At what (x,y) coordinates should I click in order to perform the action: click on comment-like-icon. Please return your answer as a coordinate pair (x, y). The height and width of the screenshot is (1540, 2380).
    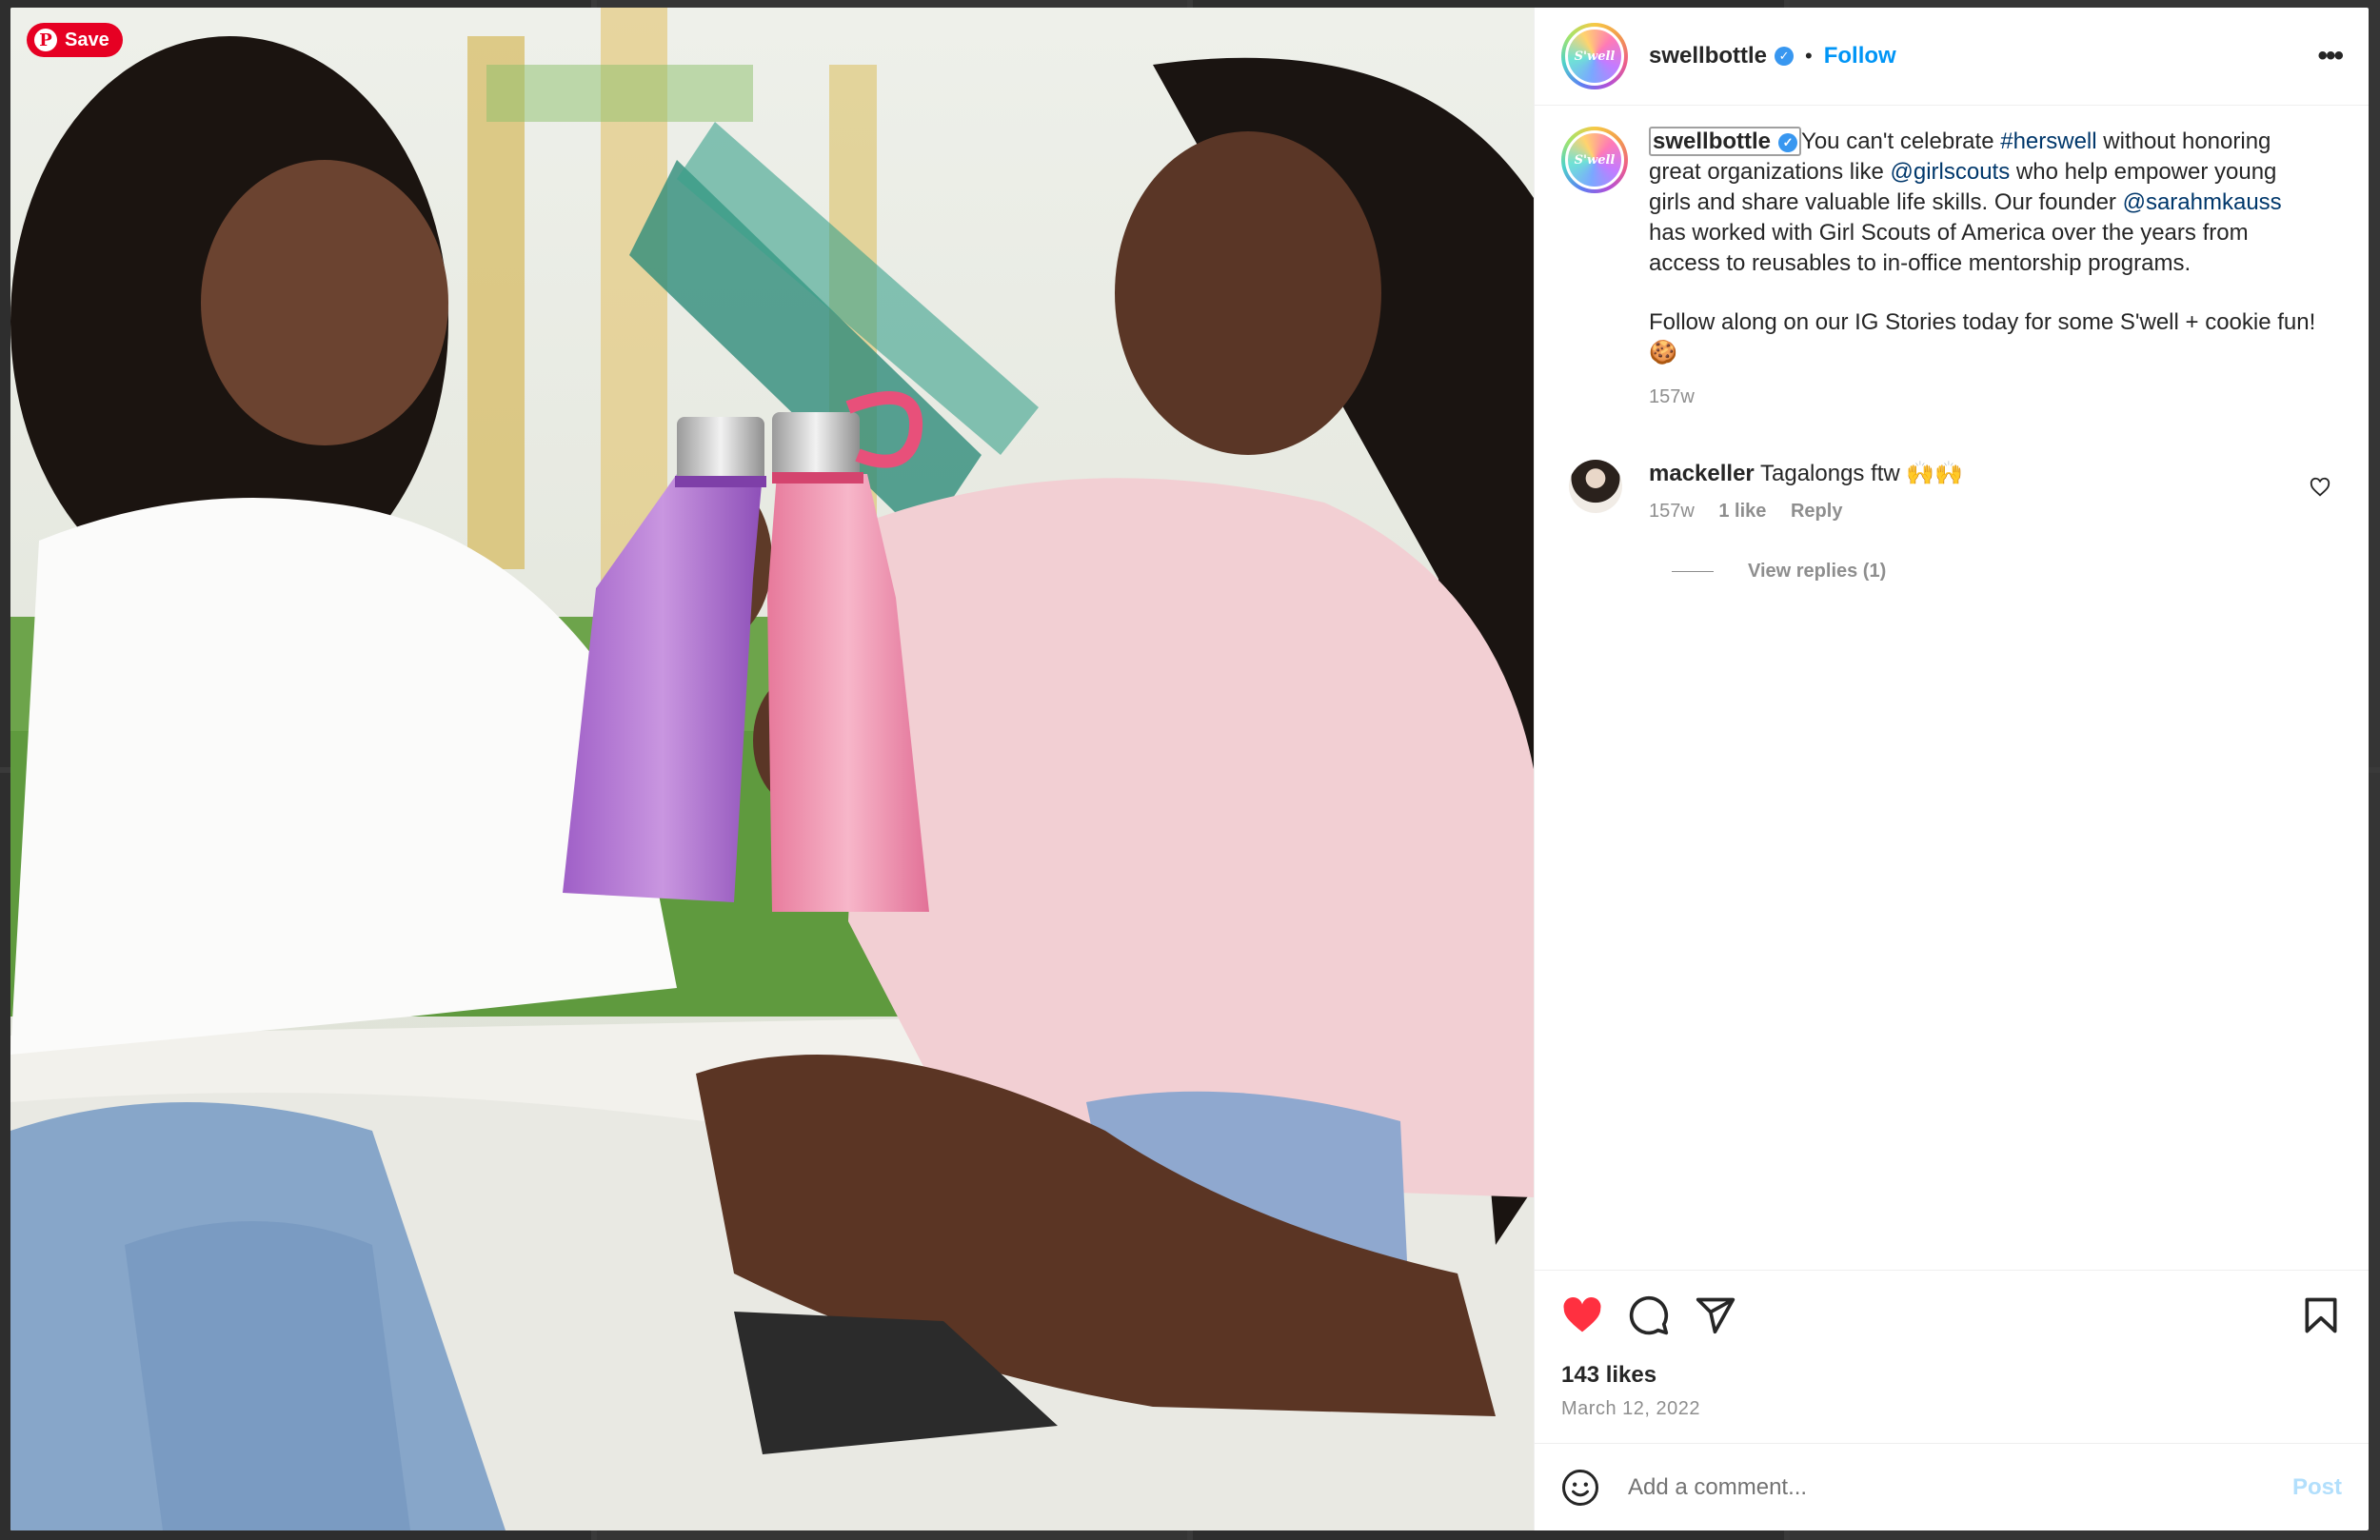
    Looking at the image, I should click on (2320, 487).